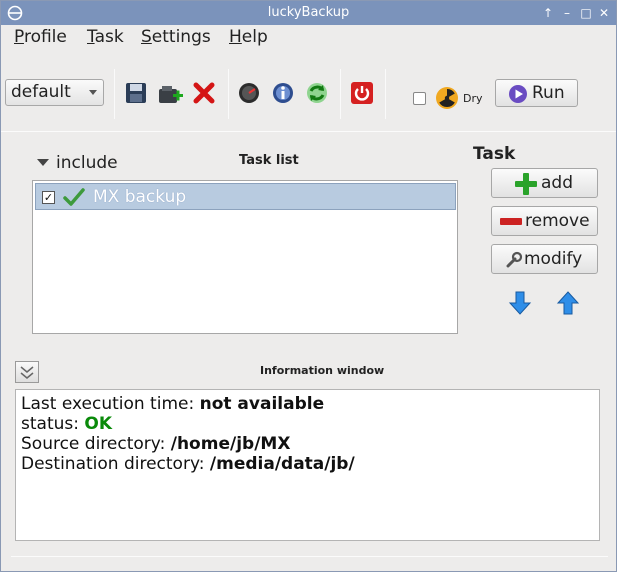  What do you see at coordinates (115, 464) in the screenshot?
I see `info-label: Destination directory:` at bounding box center [115, 464].